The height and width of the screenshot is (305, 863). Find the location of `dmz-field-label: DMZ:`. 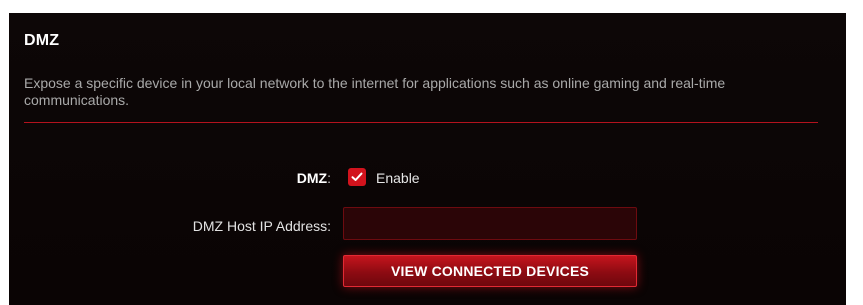

dmz-field-label: DMZ: is located at coordinates (314, 178).